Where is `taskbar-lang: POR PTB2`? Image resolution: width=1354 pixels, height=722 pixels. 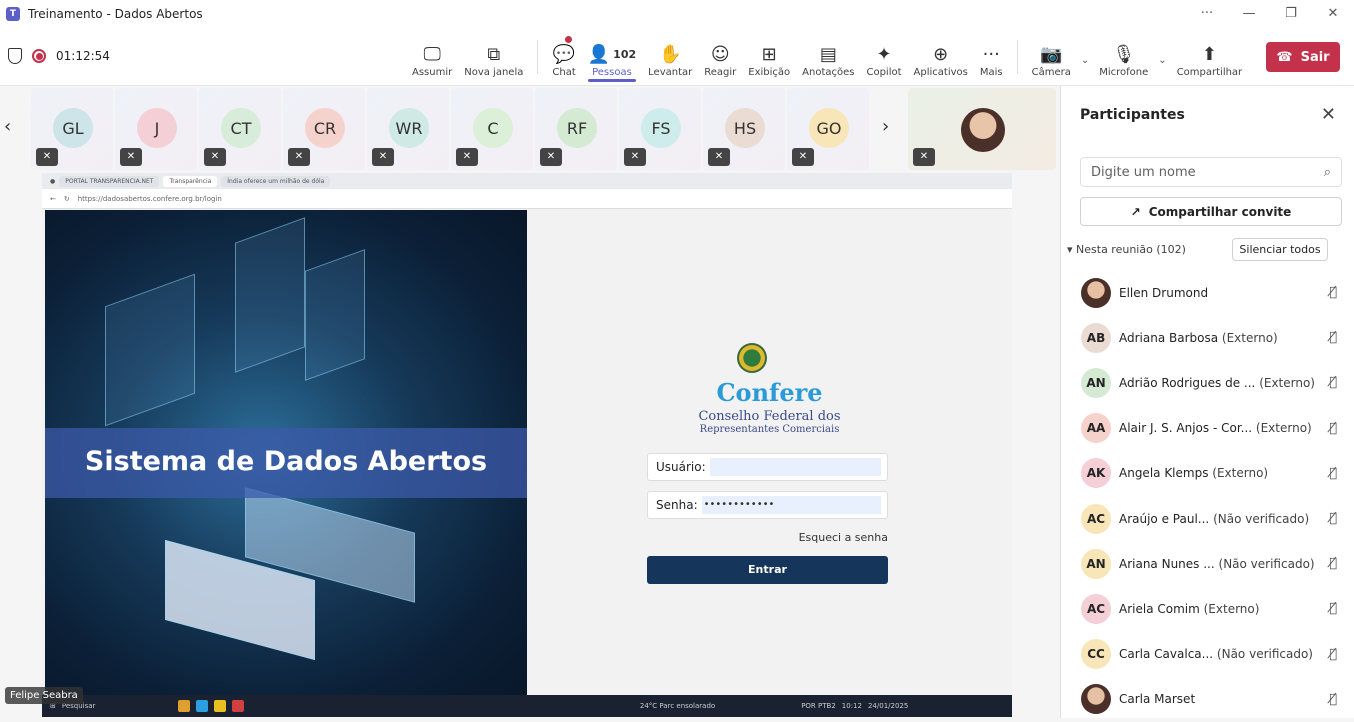
taskbar-lang: POR PTB2 is located at coordinates (818, 706).